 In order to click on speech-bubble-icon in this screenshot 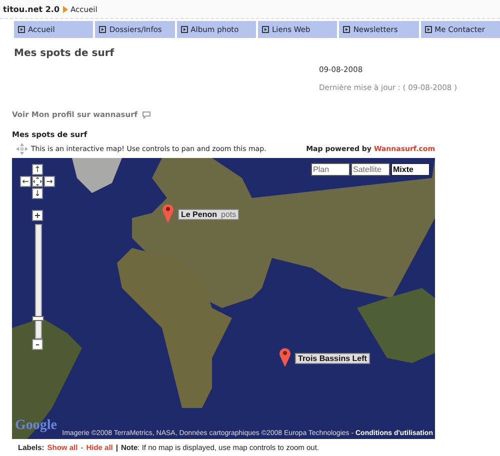, I will do `click(146, 114)`.